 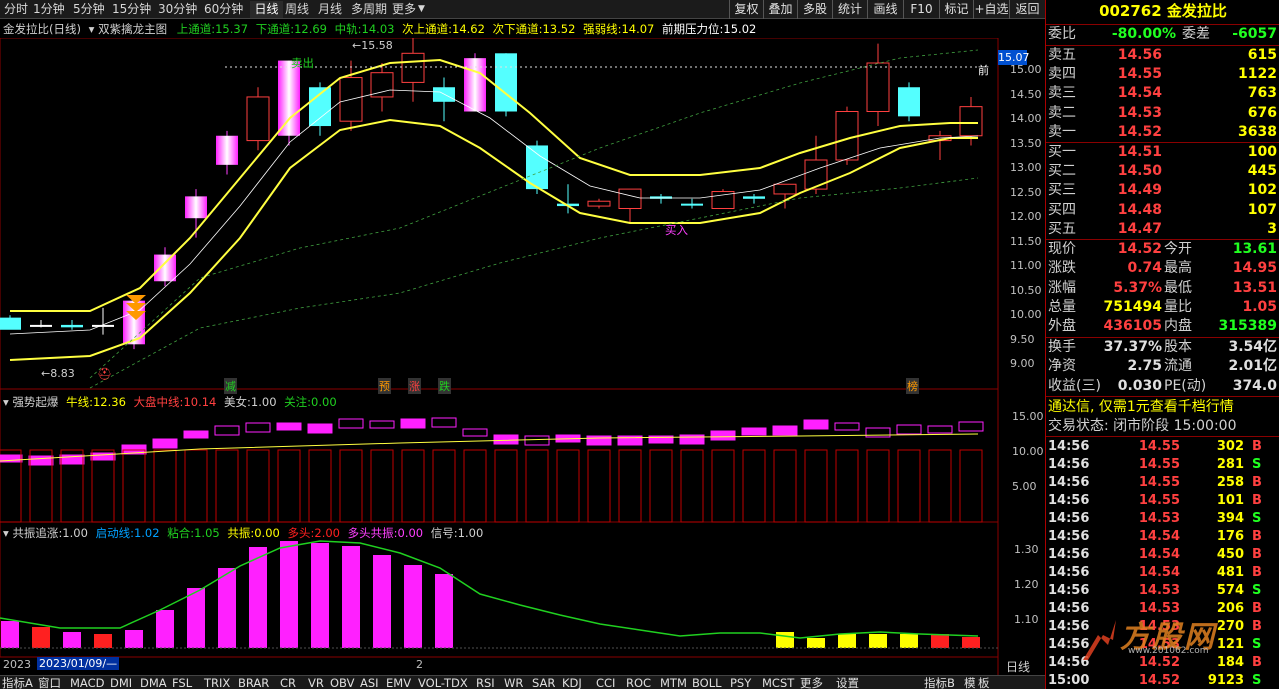 I want to click on indicator-tab: 窗口, so click(x=49, y=682).